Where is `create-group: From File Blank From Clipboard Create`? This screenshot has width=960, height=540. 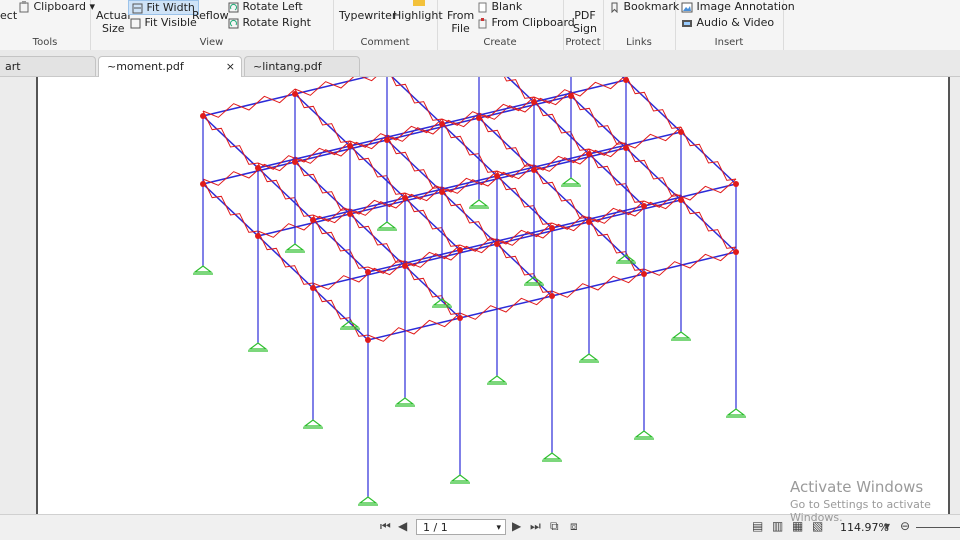
create-group: From File Blank From Clipboard Create is located at coordinates (506, 25).